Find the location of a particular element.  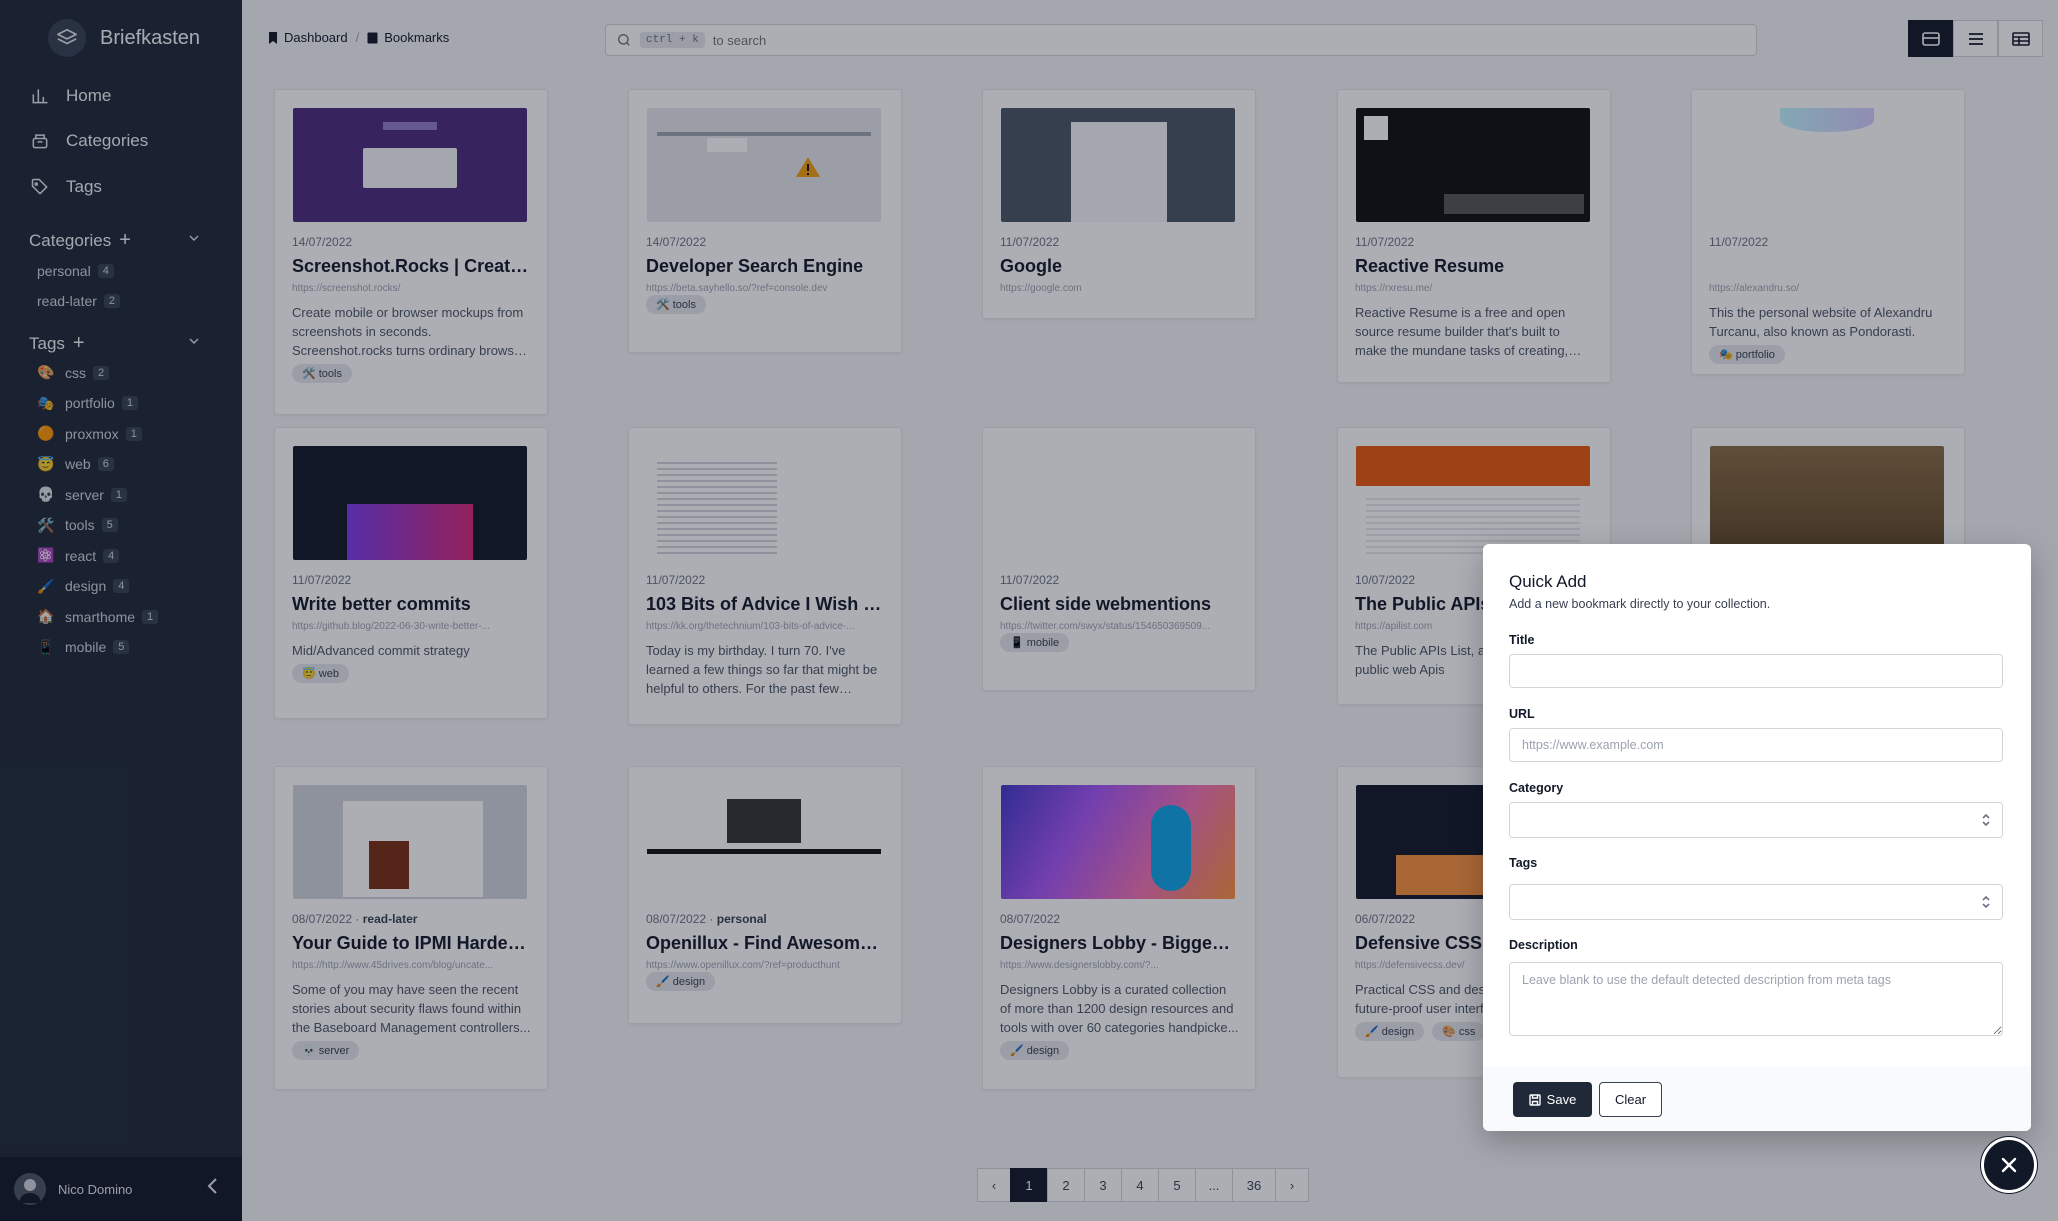

tags-select is located at coordinates (1756, 902).